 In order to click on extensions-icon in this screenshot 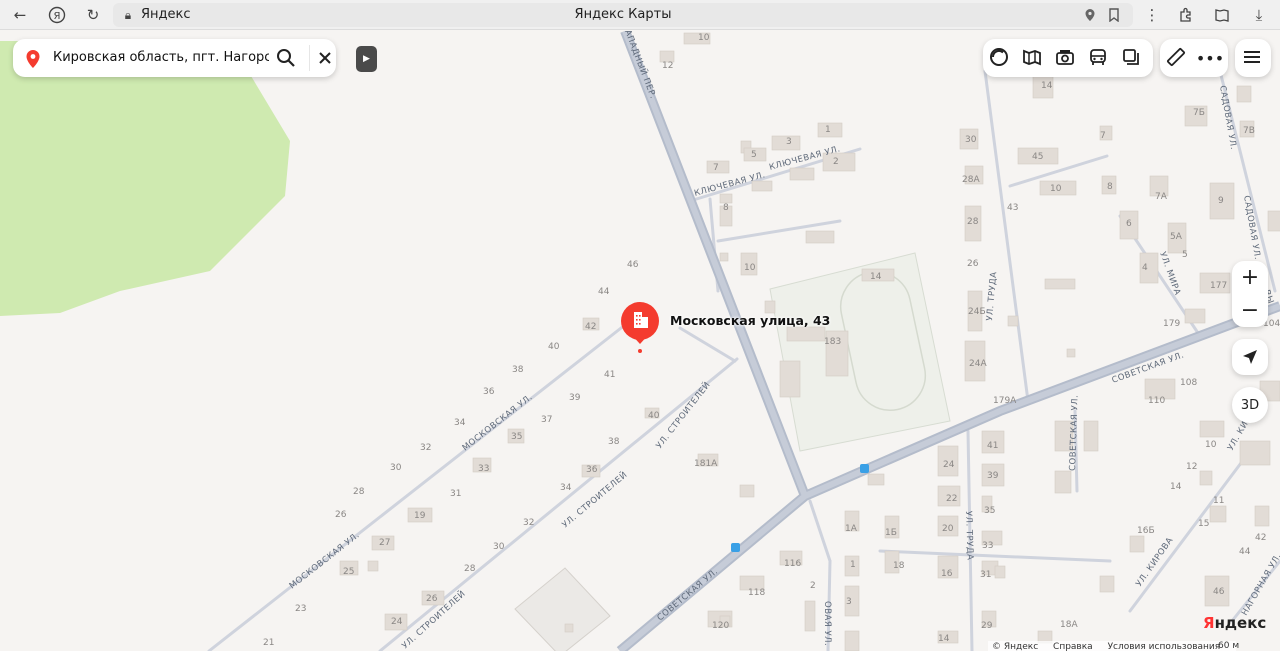, I will do `click(1186, 15)`.